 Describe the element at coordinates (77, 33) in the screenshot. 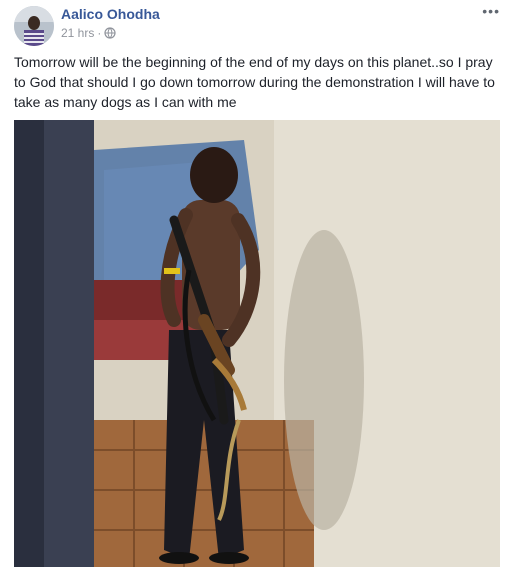

I see `post-timestamp: 21 hrs` at that location.